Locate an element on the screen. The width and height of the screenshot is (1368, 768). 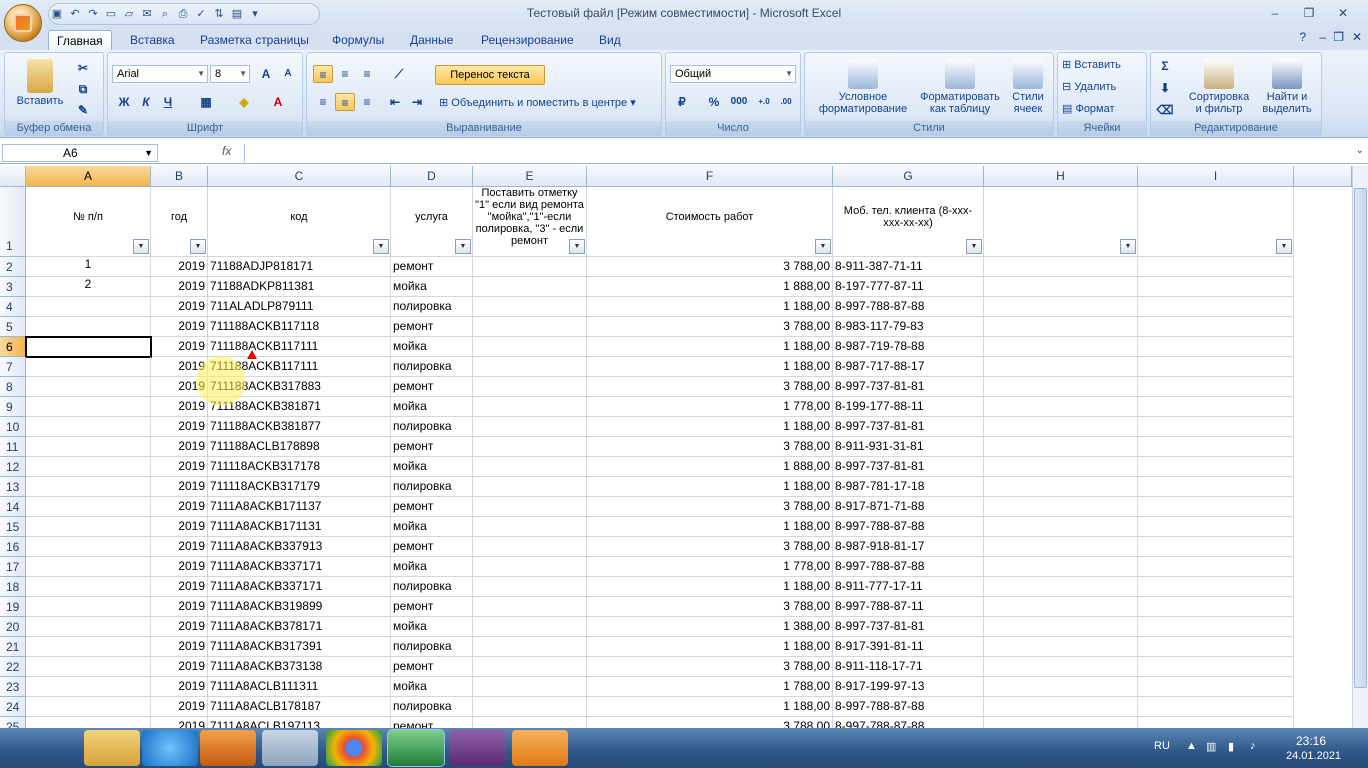
recorder-taskbar-icon is located at coordinates (478, 748).